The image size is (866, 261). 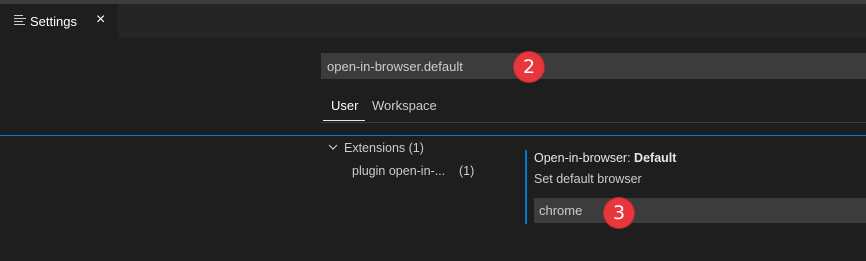 I want to click on tab-user-label: User, so click(x=345, y=105).